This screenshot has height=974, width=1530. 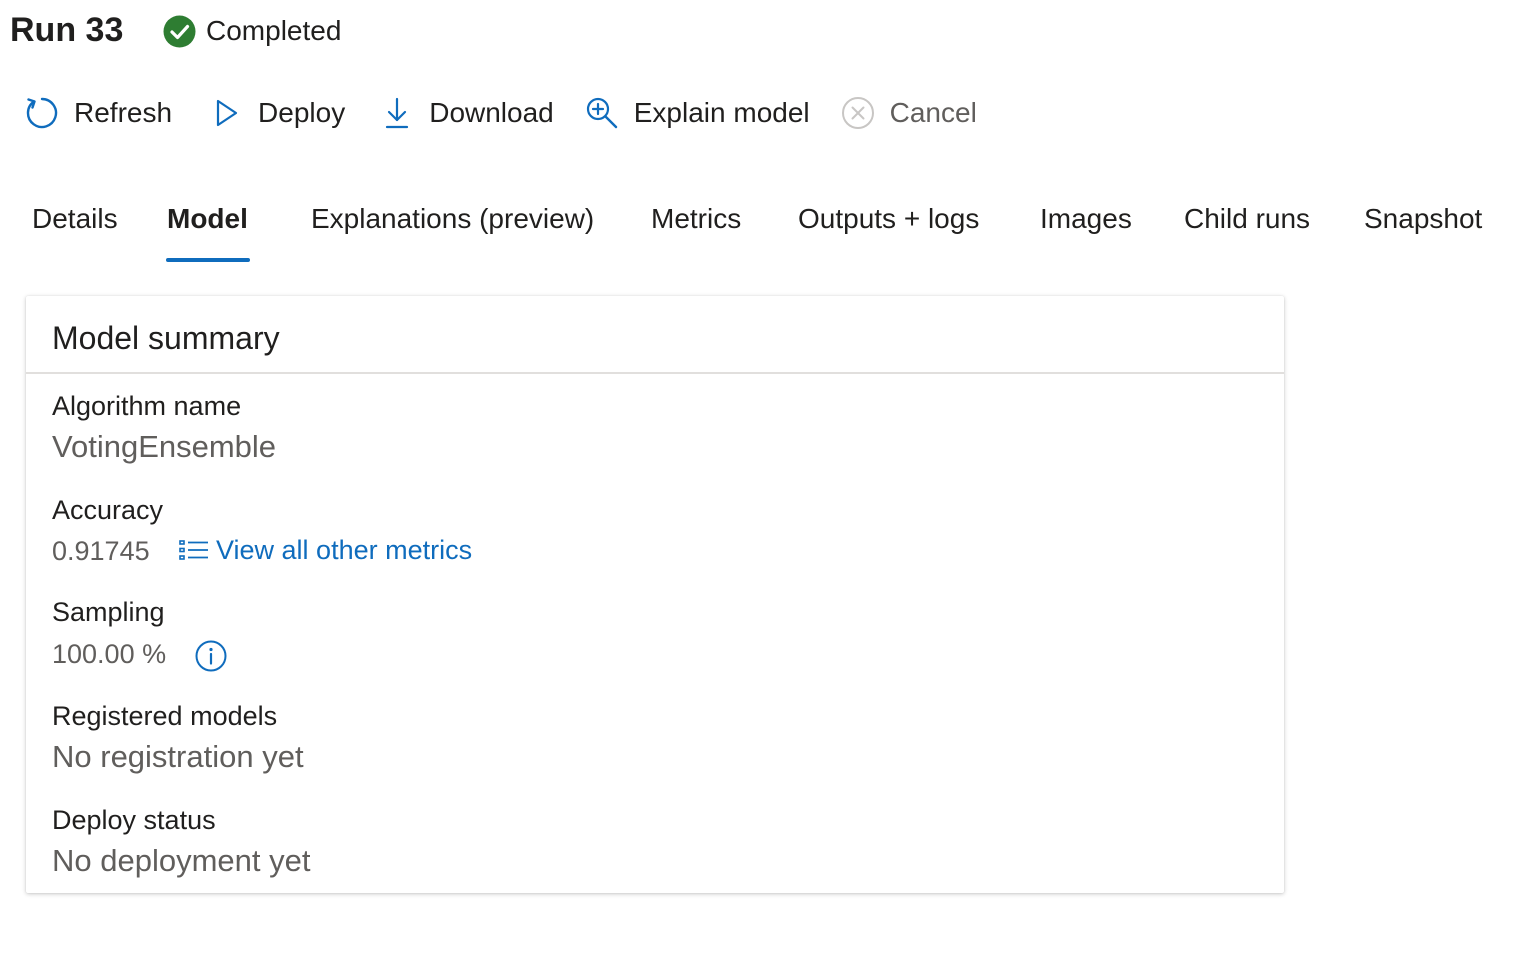 I want to click on tab-details: Details, so click(x=75, y=219).